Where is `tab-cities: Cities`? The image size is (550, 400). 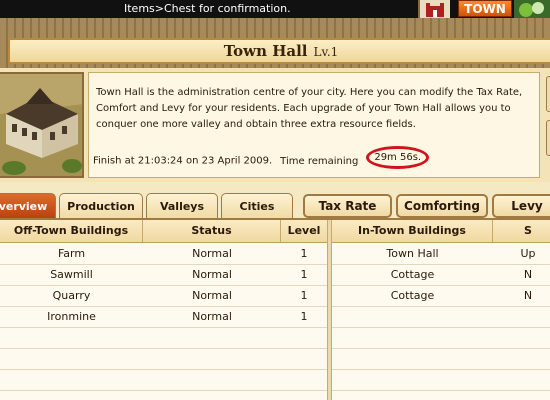 tab-cities: Cities is located at coordinates (257, 206).